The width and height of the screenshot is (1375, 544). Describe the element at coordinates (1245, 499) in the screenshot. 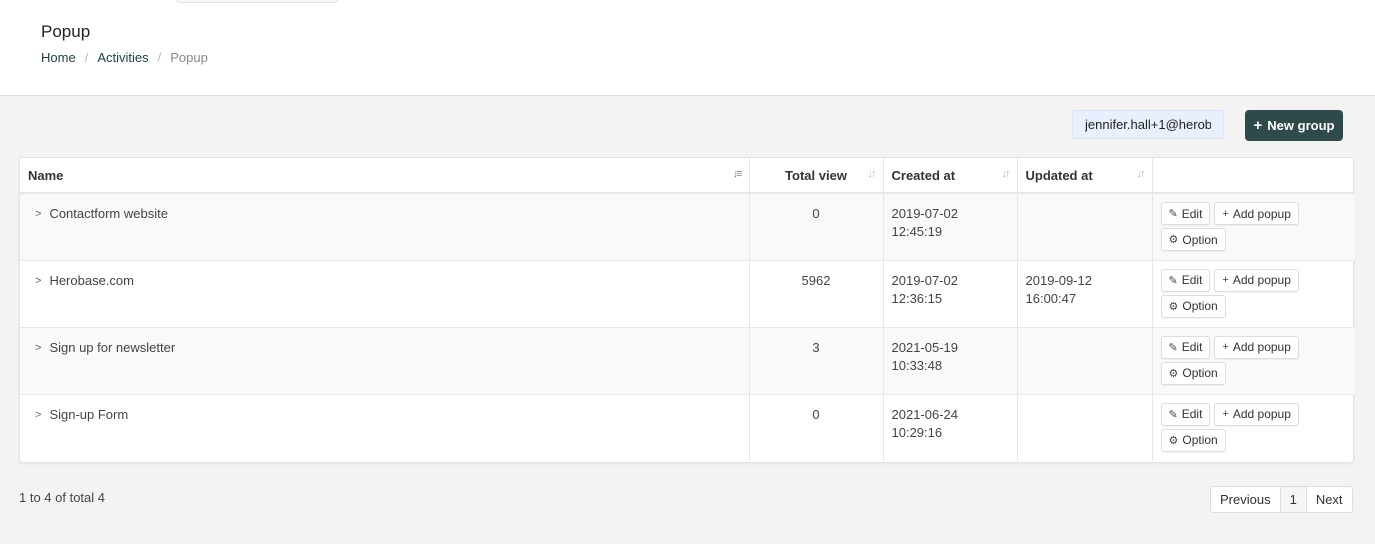

I see `previous-page-button: Previous` at that location.